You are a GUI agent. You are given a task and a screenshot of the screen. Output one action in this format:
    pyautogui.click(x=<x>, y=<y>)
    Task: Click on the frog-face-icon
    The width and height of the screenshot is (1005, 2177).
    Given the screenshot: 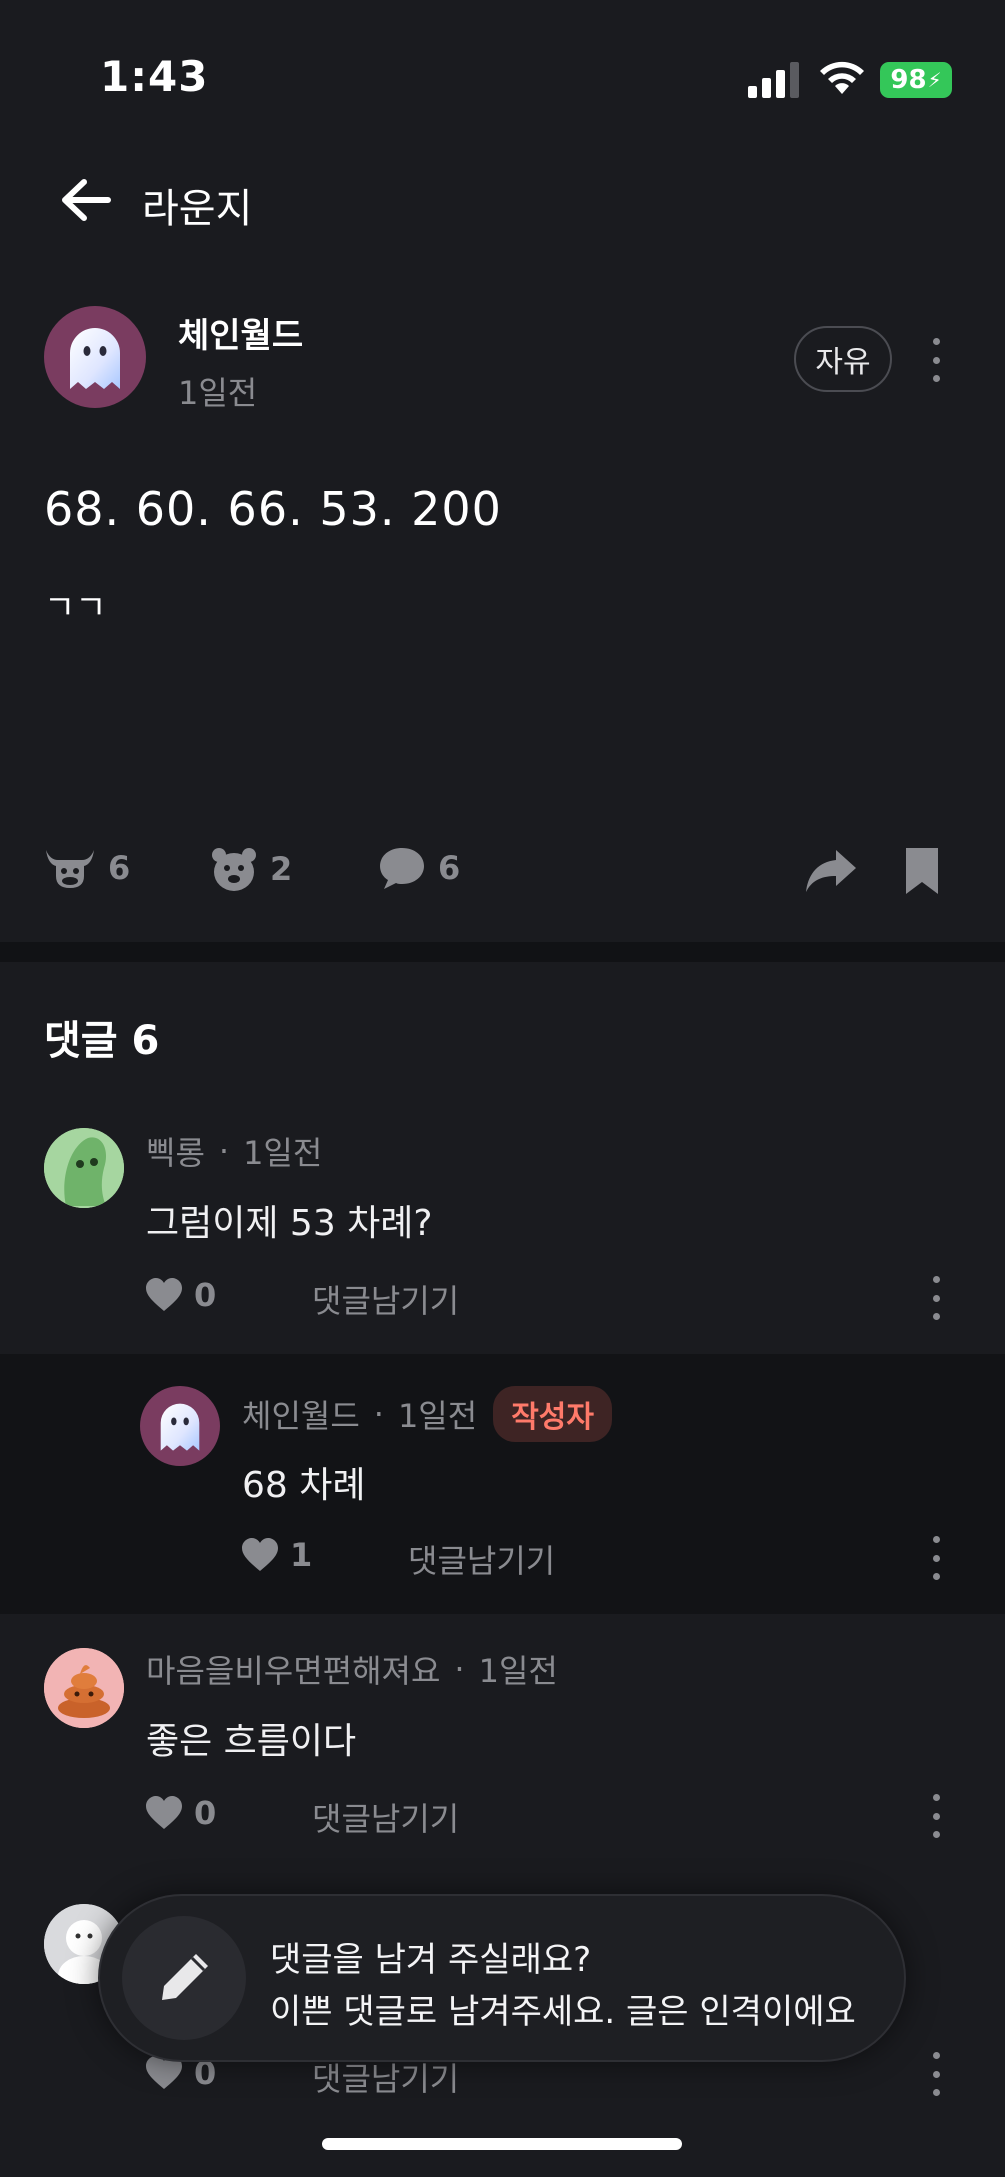 What is the action you would take?
    pyautogui.click(x=84, y=1168)
    